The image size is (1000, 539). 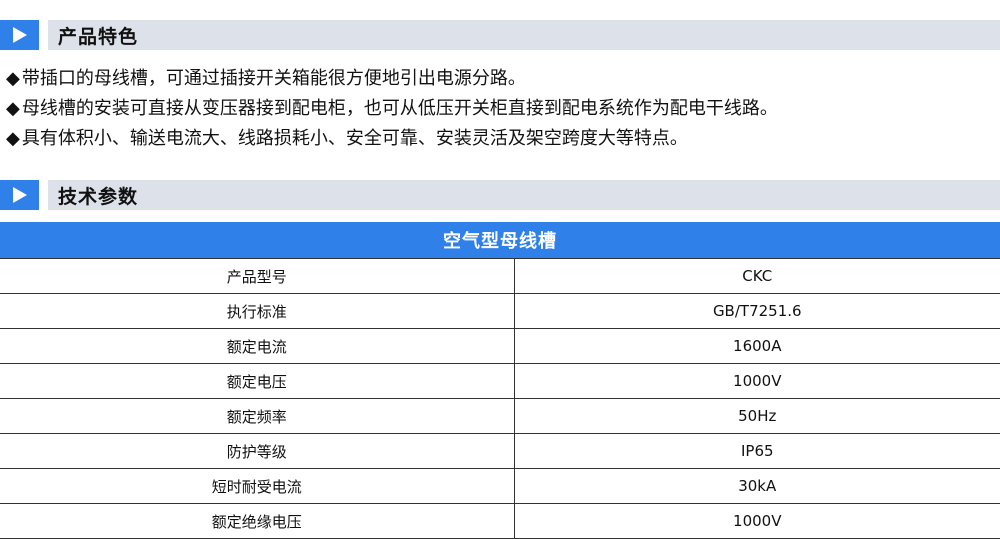 I want to click on spec-label: 额定电压, so click(x=257, y=381).